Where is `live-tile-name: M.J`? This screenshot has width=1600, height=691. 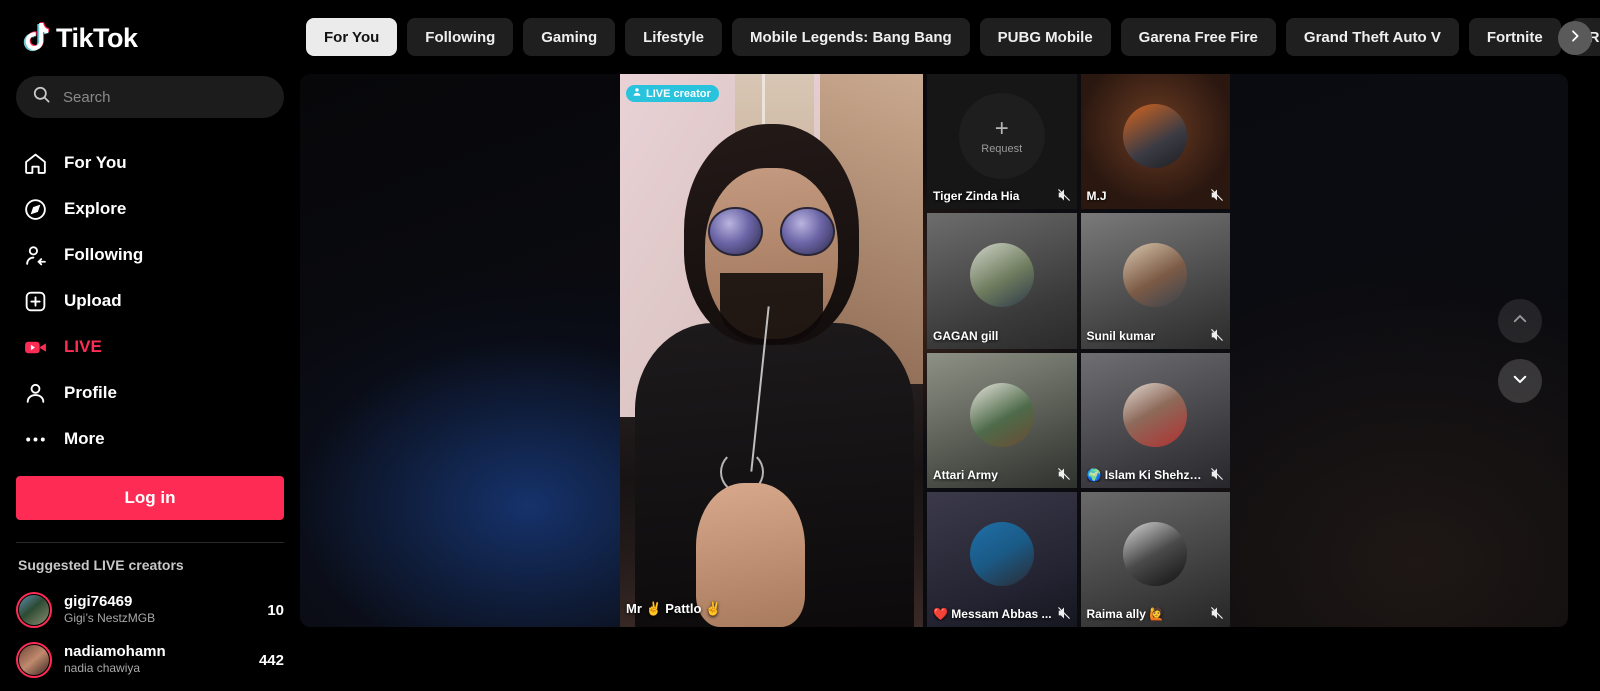
live-tile-name: M.J is located at coordinates (1096, 196).